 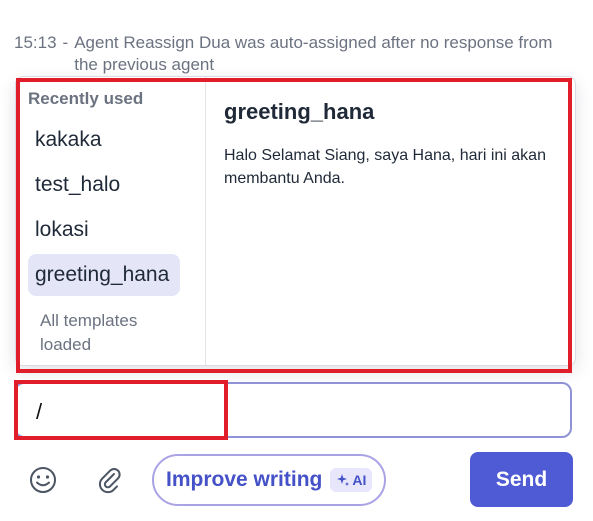 I want to click on all-templates-loaded-note: All templates loaded, so click(x=89, y=332).